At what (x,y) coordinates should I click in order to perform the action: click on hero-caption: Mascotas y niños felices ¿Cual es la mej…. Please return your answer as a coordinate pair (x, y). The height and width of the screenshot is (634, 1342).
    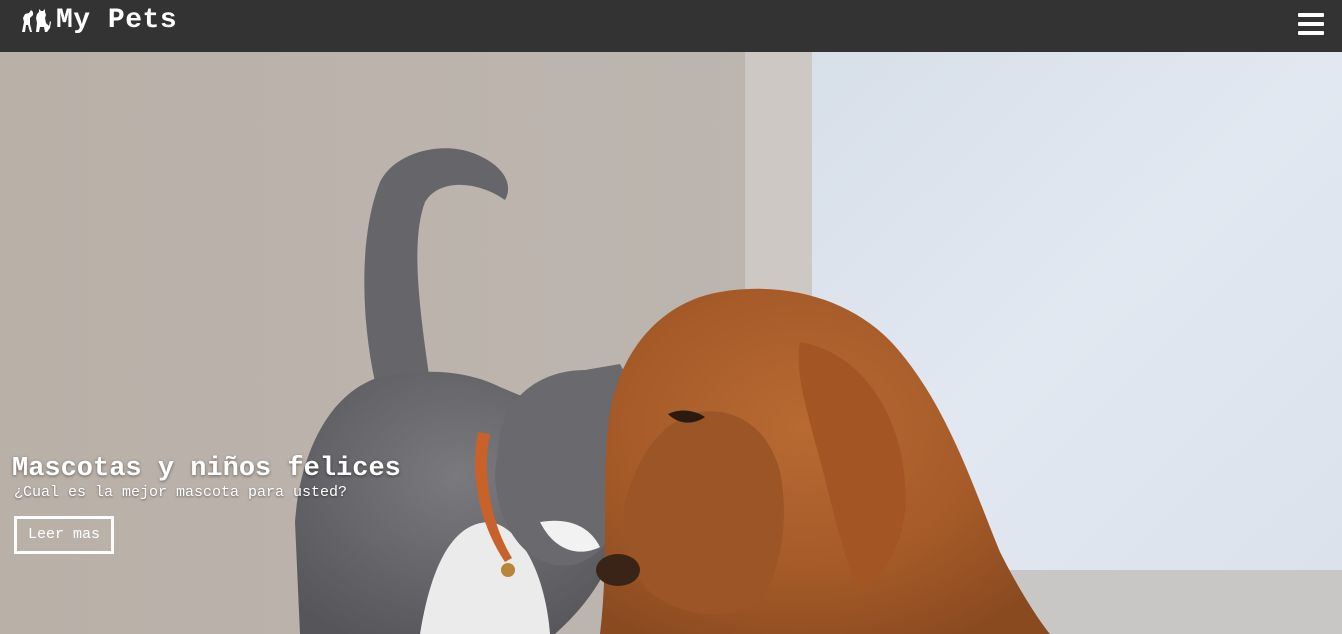
    Looking at the image, I should click on (206, 504).